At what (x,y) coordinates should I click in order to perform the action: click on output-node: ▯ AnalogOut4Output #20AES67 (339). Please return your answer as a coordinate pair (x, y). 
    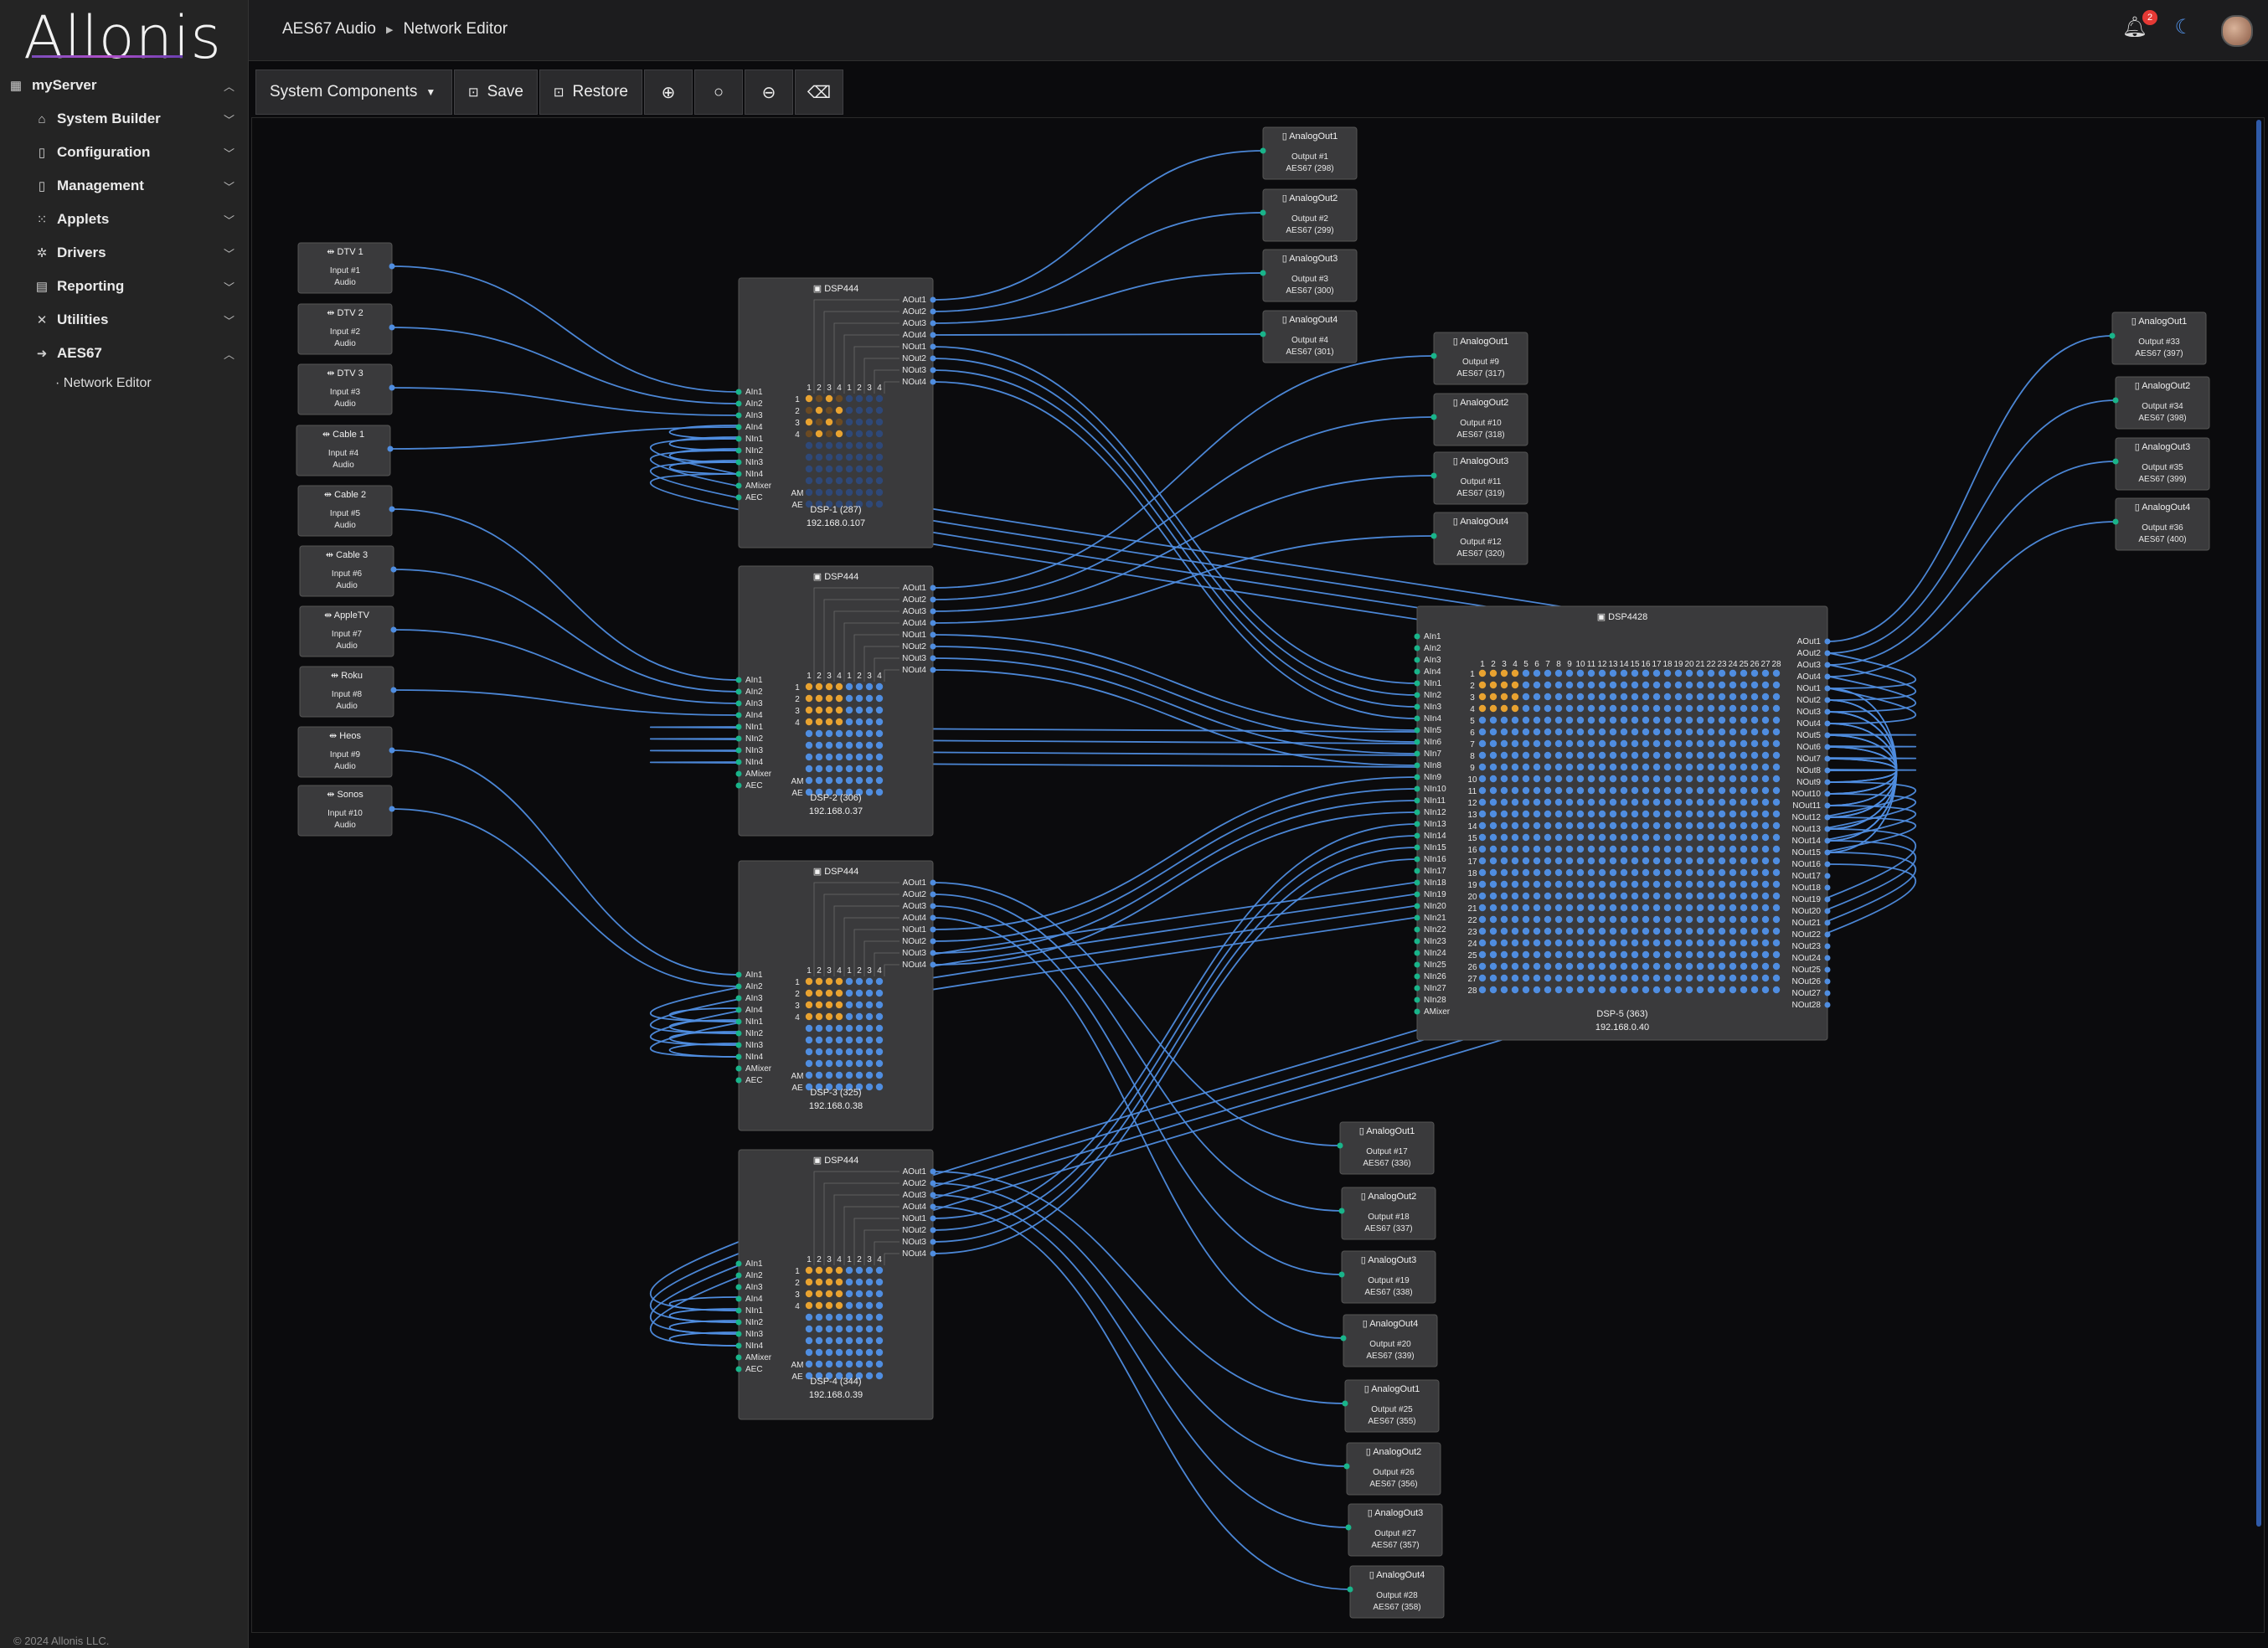
    Looking at the image, I should click on (1389, 1340).